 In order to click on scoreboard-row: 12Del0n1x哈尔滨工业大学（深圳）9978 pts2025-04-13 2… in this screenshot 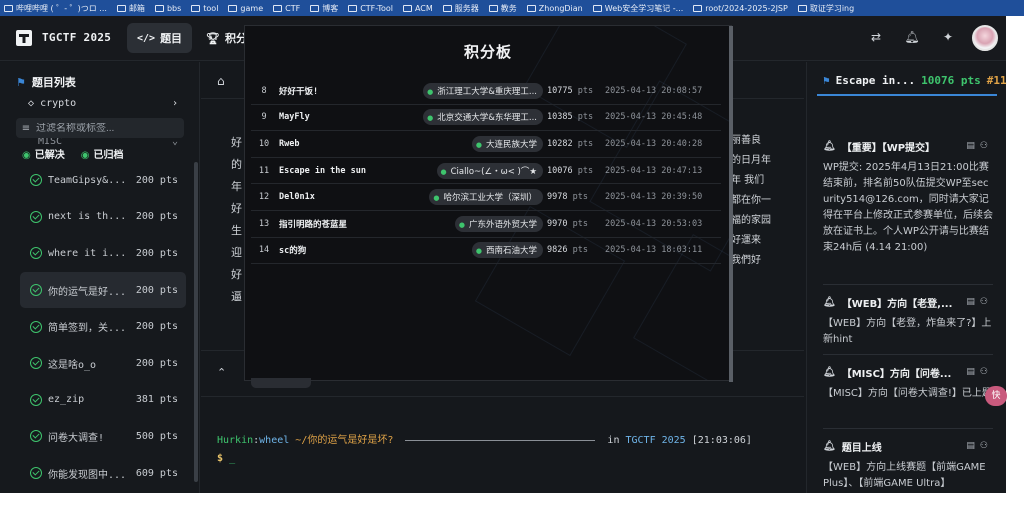, I will do `click(486, 197)`.